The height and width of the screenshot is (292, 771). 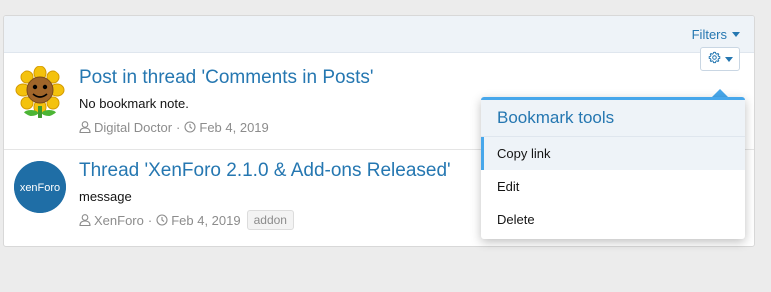 I want to click on xenforo-logo: xenForo, so click(x=40, y=187).